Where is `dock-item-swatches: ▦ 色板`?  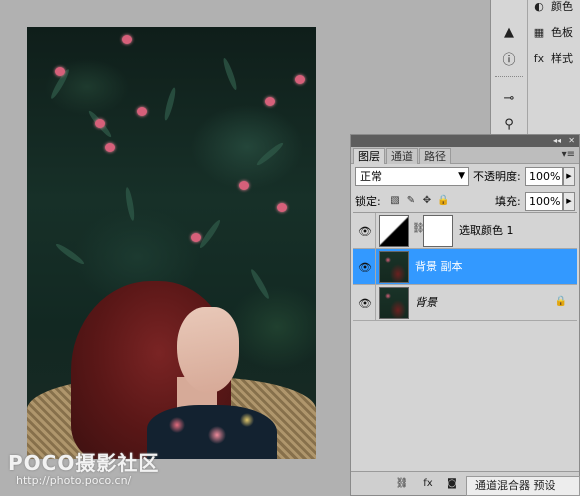 dock-item-swatches: ▦ 色板 is located at coordinates (552, 32).